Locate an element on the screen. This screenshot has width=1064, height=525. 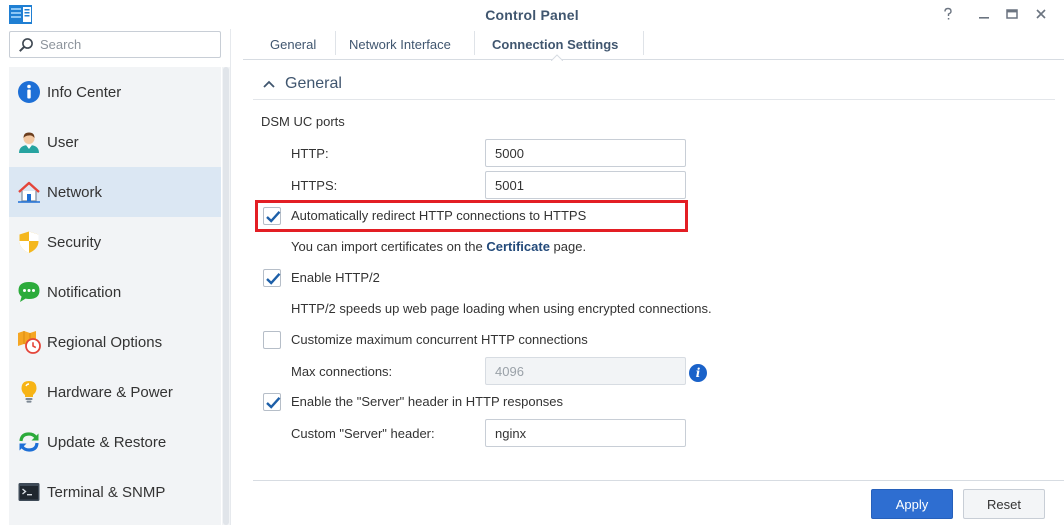
sidebar-item-notification: Notification is located at coordinates (115, 292).